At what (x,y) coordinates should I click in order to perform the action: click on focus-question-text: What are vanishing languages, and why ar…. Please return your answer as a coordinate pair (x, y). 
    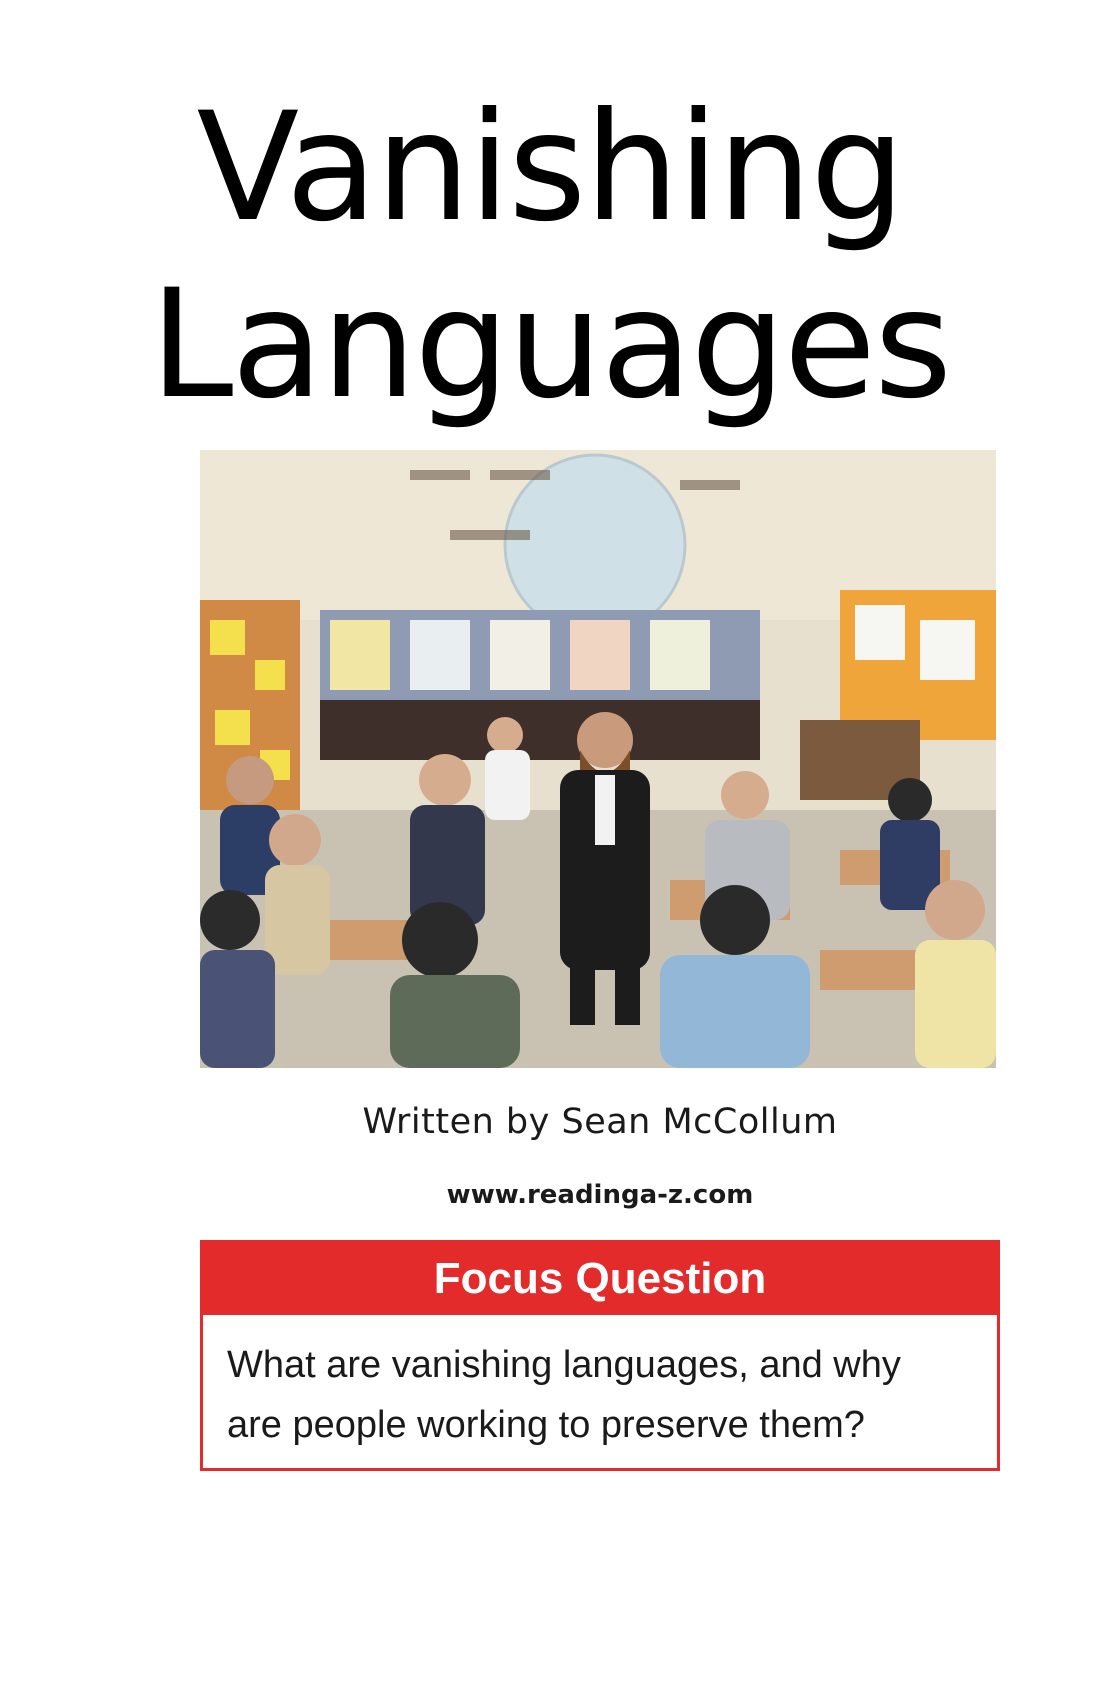
    Looking at the image, I should click on (564, 1395).